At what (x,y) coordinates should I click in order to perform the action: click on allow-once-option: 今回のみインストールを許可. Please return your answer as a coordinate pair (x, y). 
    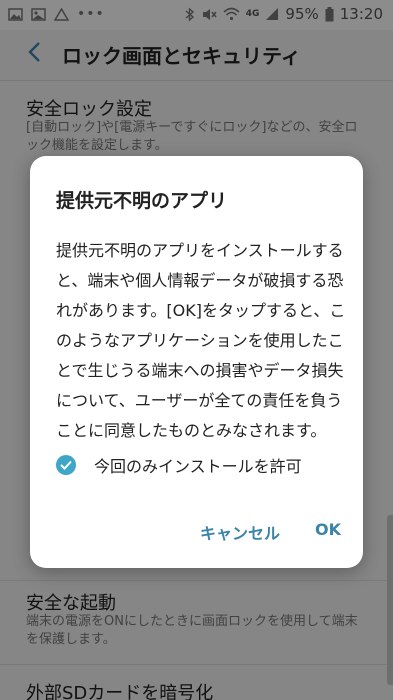
    Looking at the image, I should click on (179, 465).